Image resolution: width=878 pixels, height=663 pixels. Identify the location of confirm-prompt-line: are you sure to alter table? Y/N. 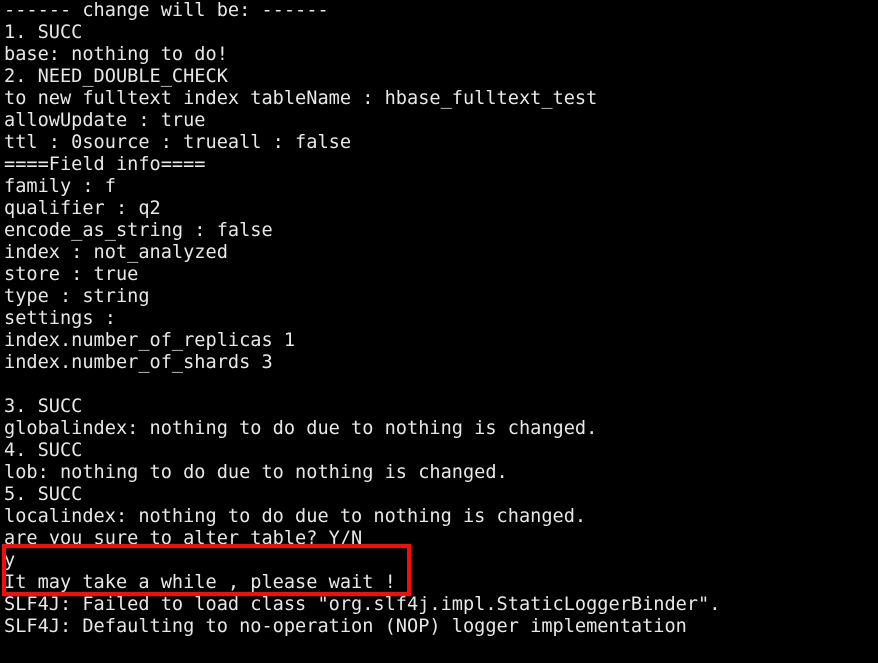
(183, 538).